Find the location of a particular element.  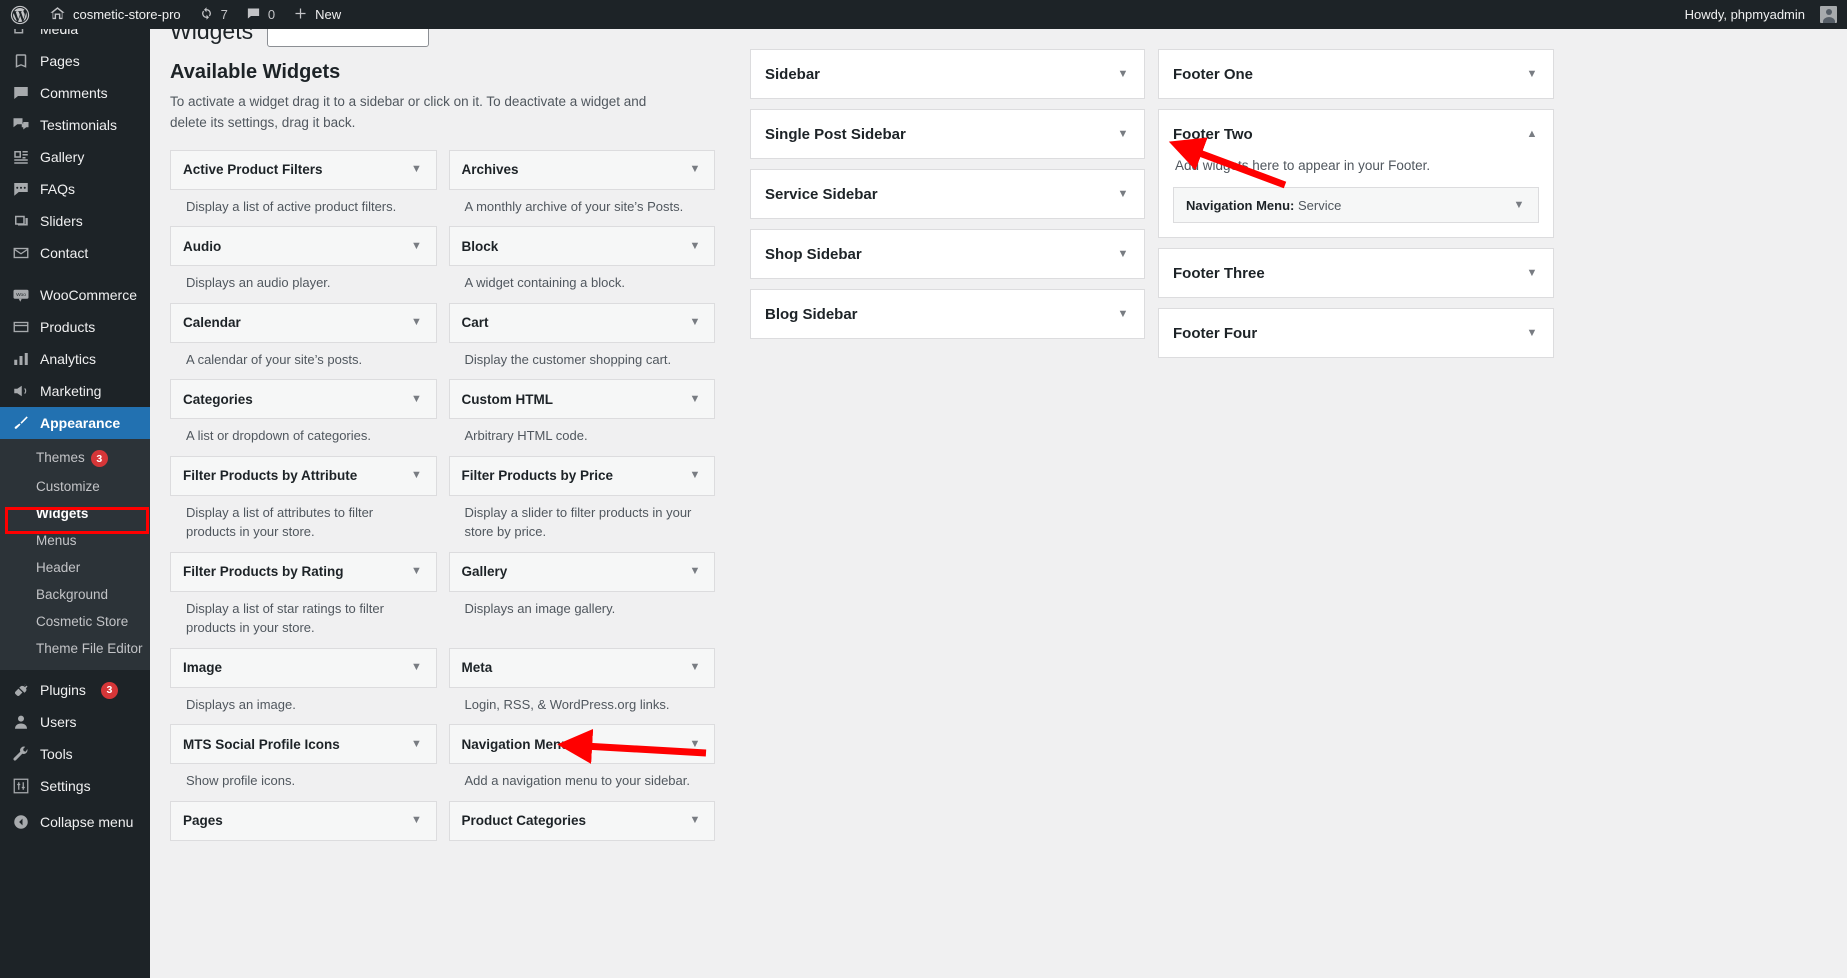

submenu-item-customize: Customize is located at coordinates (75, 486).